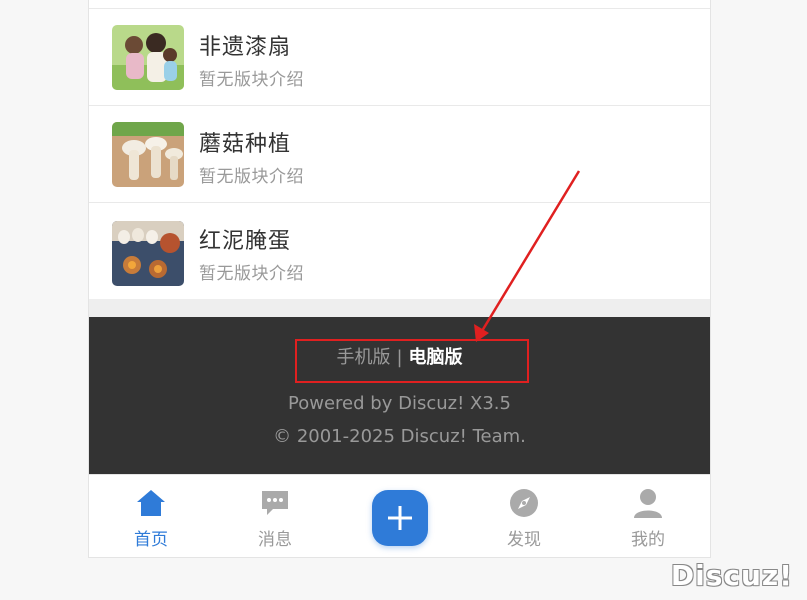  I want to click on compass-icon, so click(524, 503).